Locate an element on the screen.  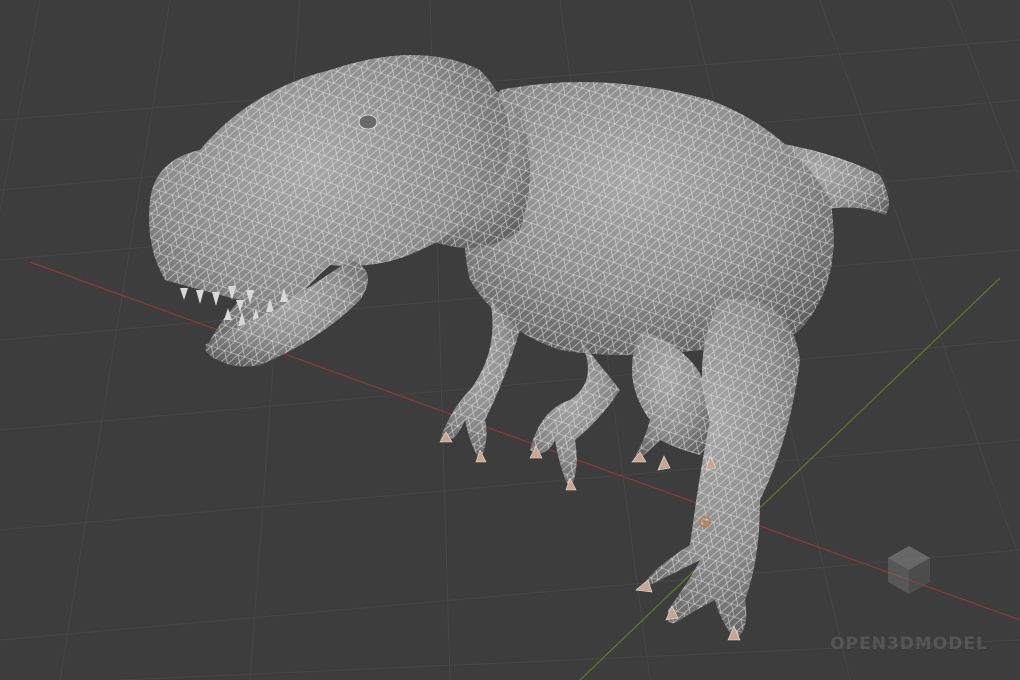
watermark-text: OPEN3DMODEL is located at coordinates (909, 644).